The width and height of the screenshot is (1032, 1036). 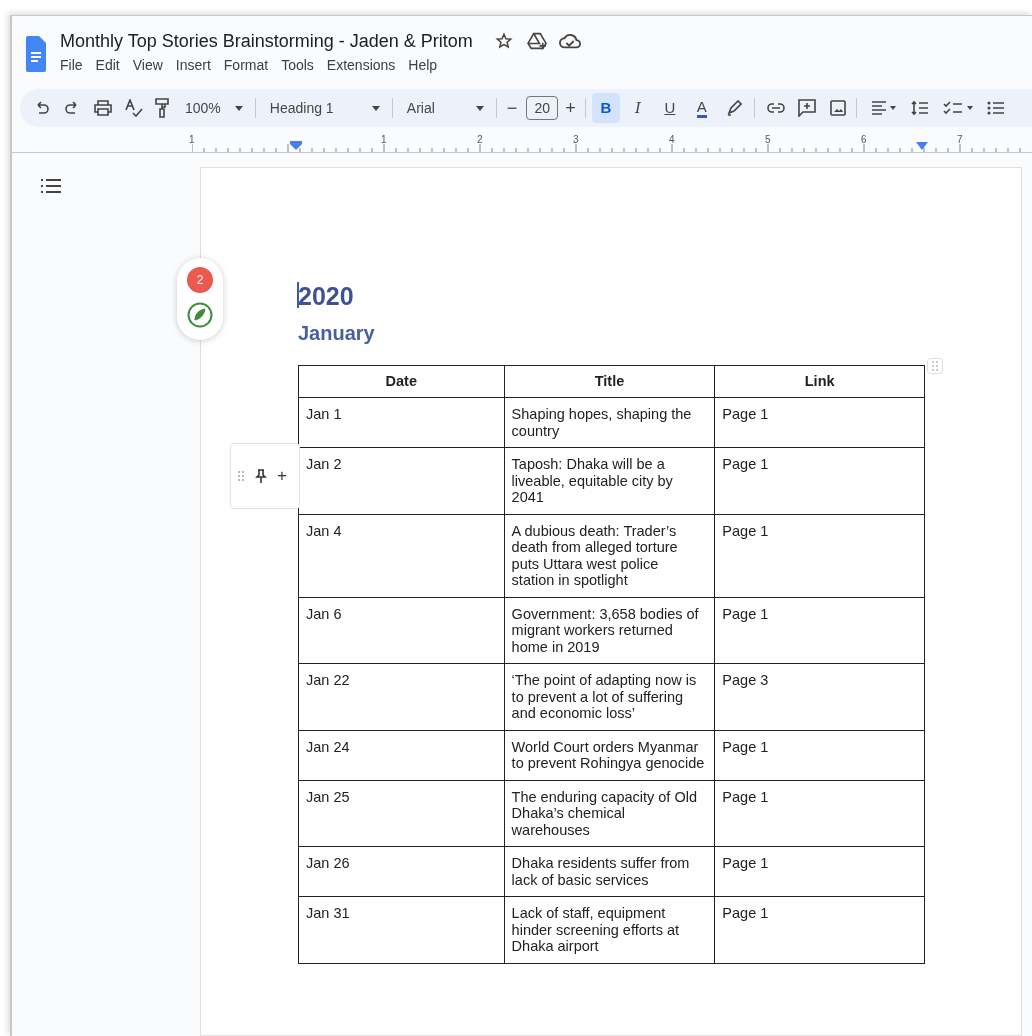 I want to click on table-cell: Shaping hopes, shaping the country, so click(x=609, y=422).